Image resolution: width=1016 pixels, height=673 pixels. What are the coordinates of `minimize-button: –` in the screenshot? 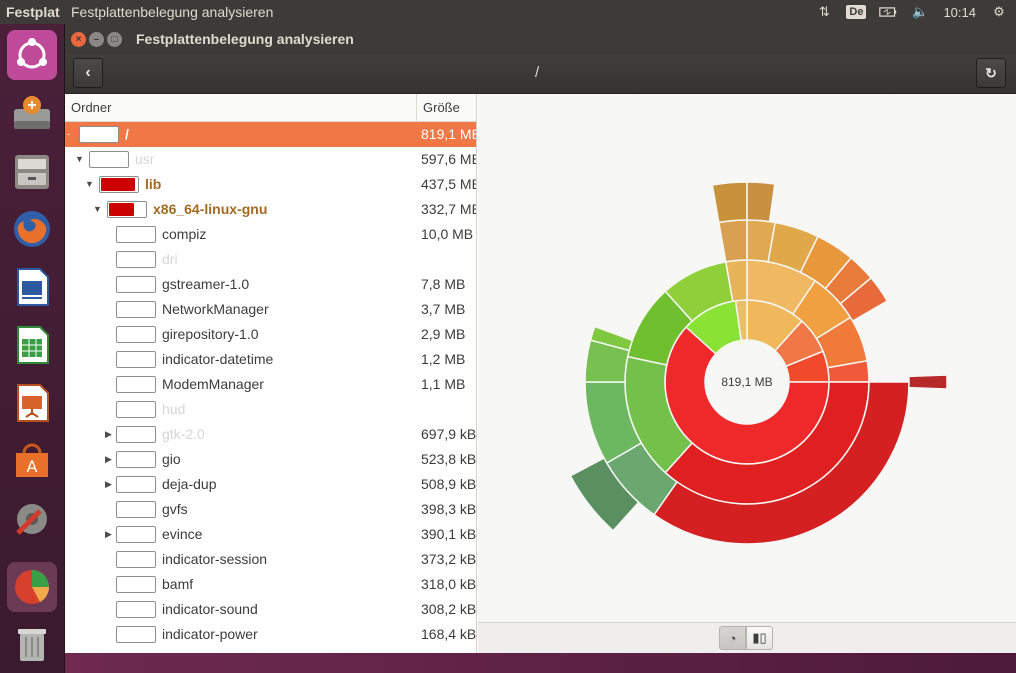 It's located at (96, 39).